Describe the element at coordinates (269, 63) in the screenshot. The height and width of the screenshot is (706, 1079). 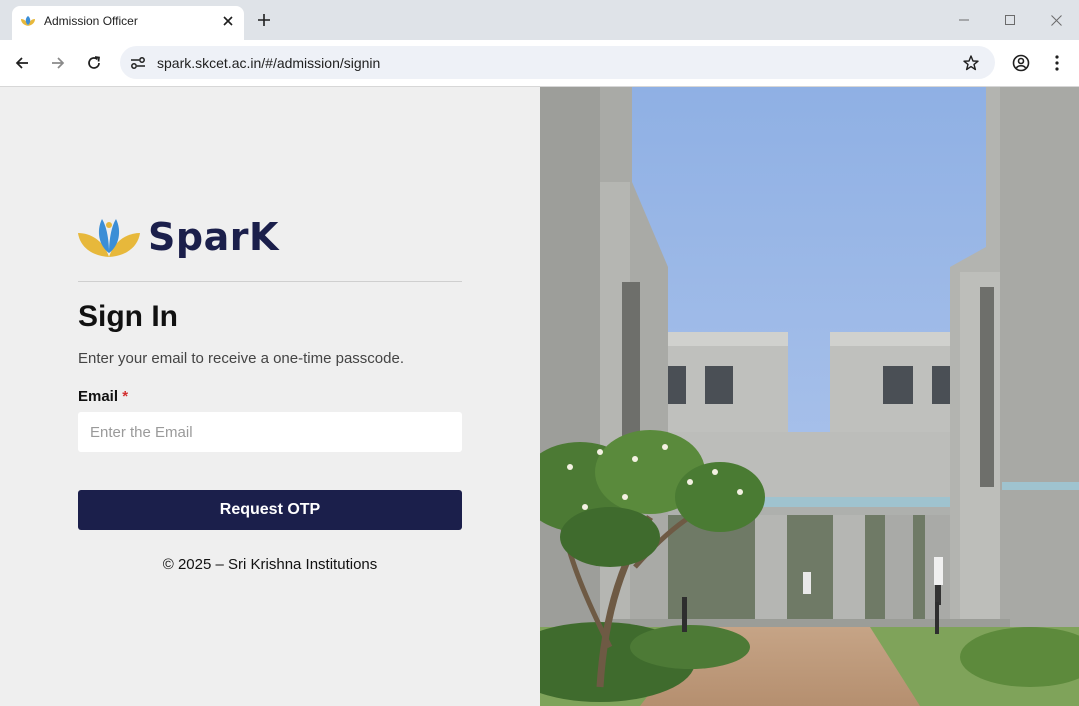
I see `url-text: spark.skcet.ac.in/#/admission/signin` at that location.